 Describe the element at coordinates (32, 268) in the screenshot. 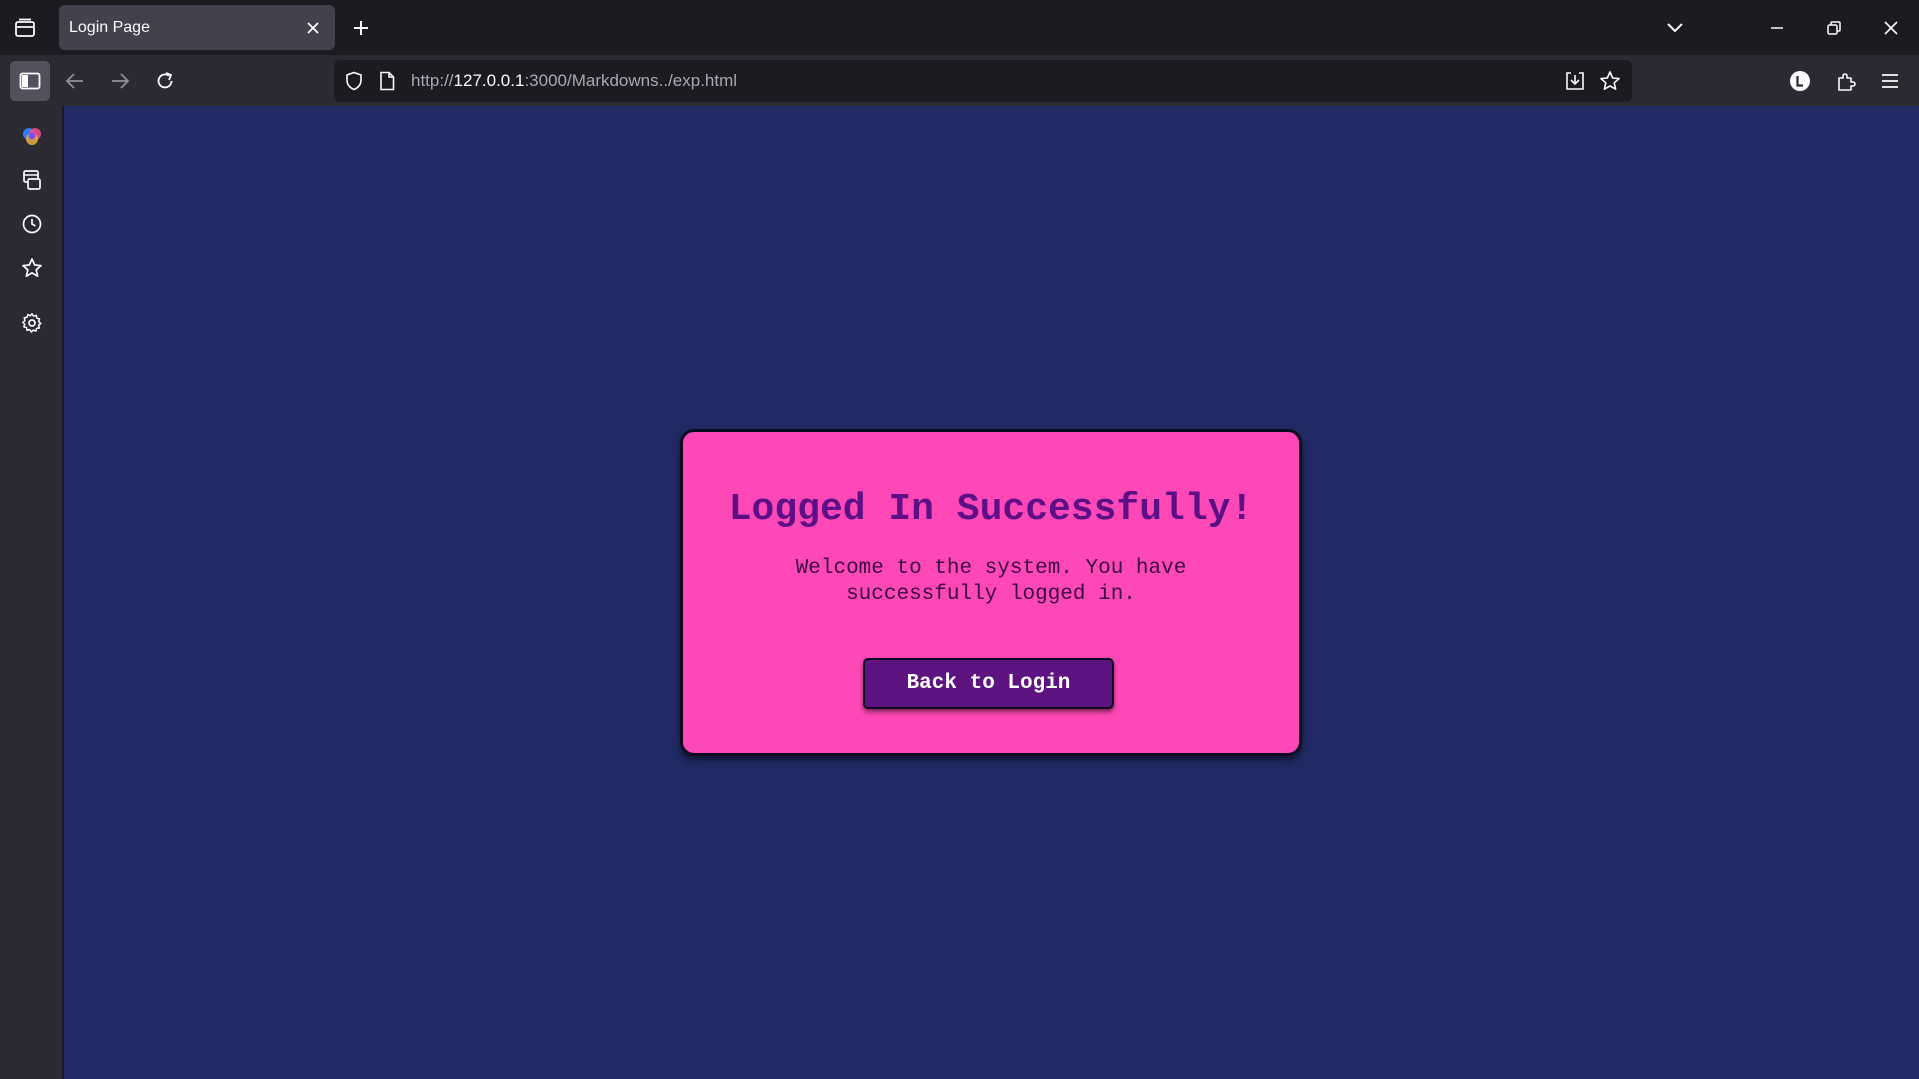

I see `bookmarks-star-icon` at that location.